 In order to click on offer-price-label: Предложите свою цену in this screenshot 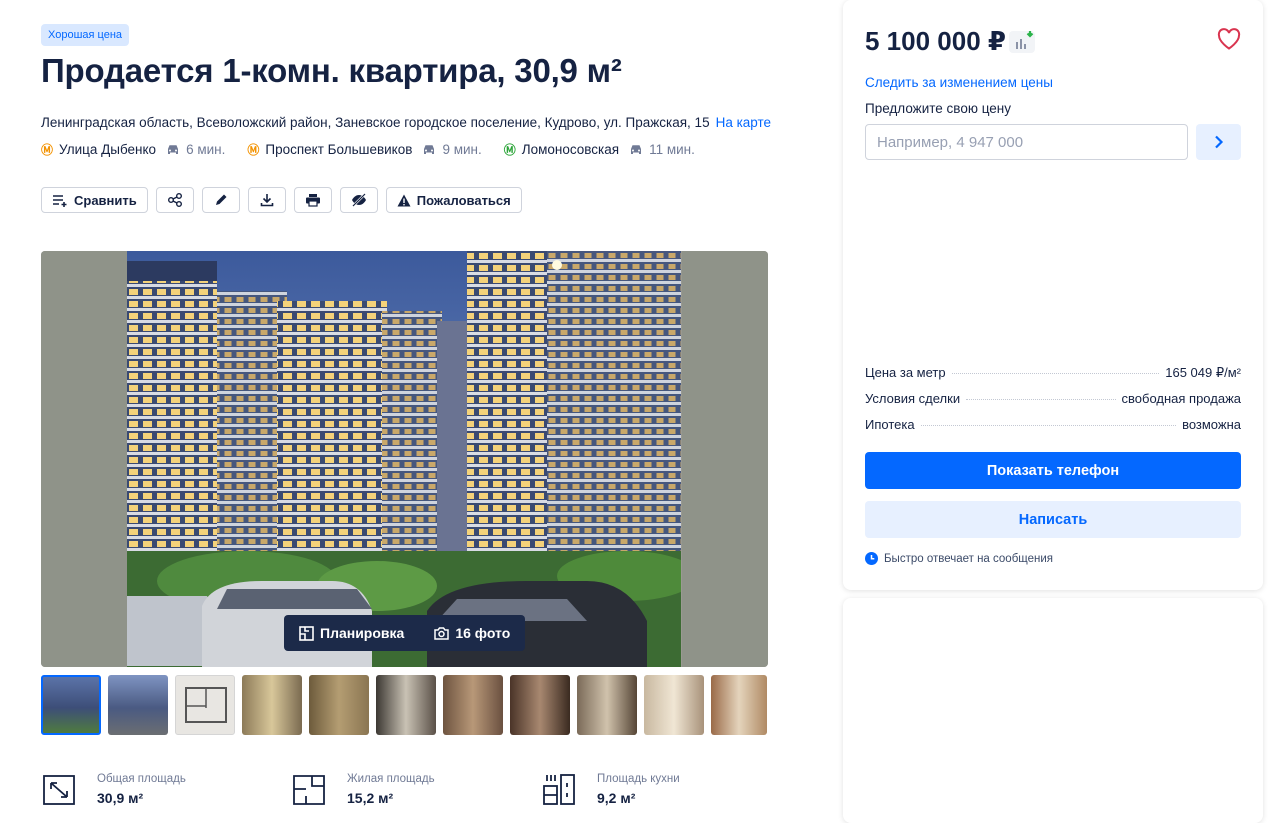, I will do `click(938, 108)`.